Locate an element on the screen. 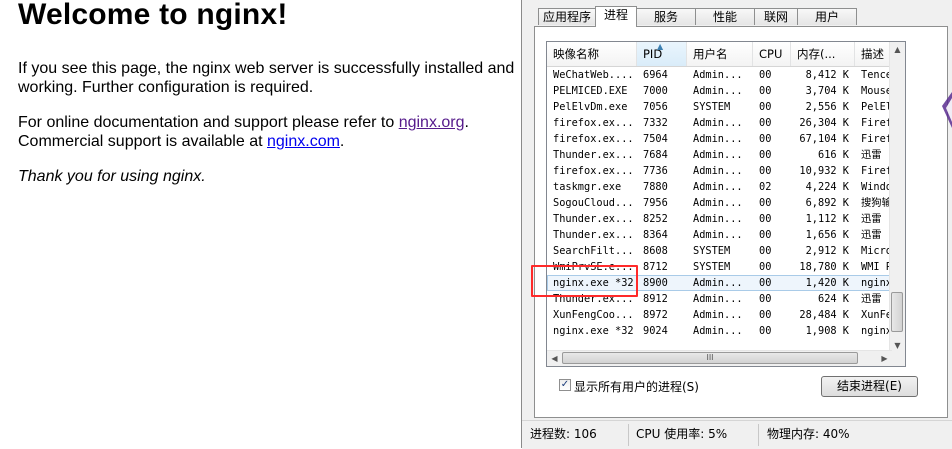 The height and width of the screenshot is (449, 952). process-memory: 8,412 K is located at coordinates (827, 75).